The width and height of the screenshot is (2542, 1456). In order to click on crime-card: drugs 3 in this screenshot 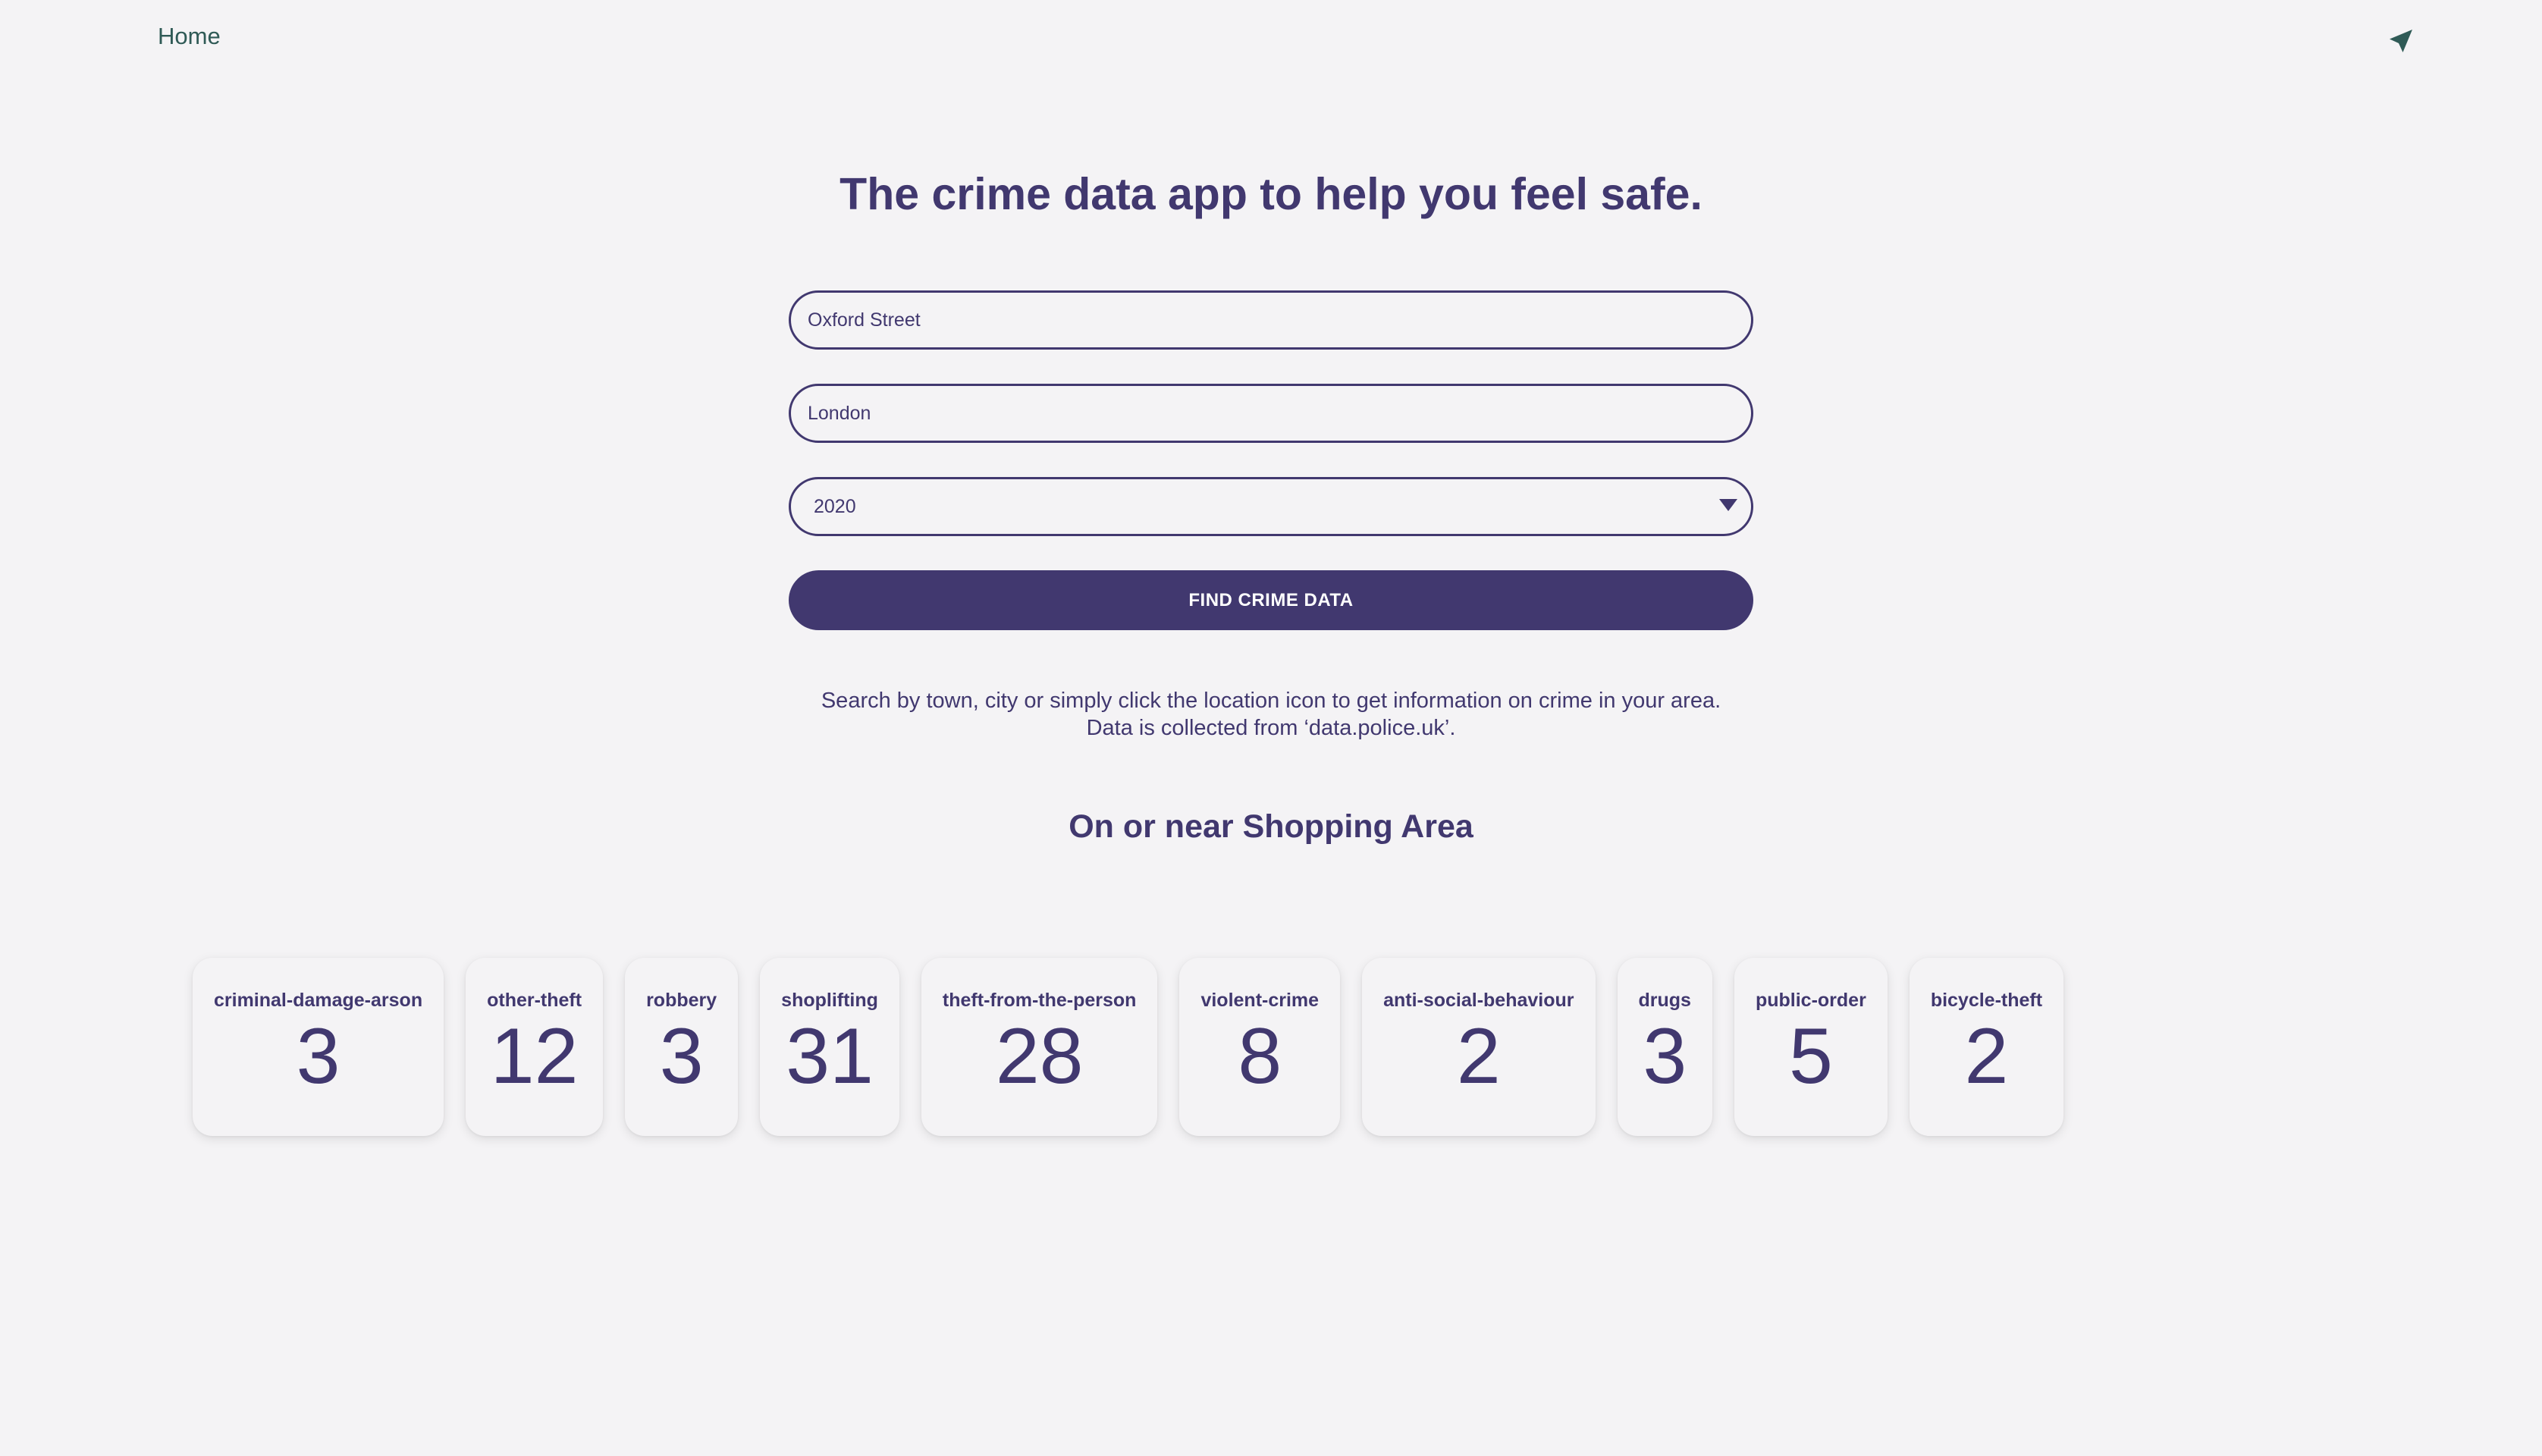, I will do `click(1664, 1047)`.